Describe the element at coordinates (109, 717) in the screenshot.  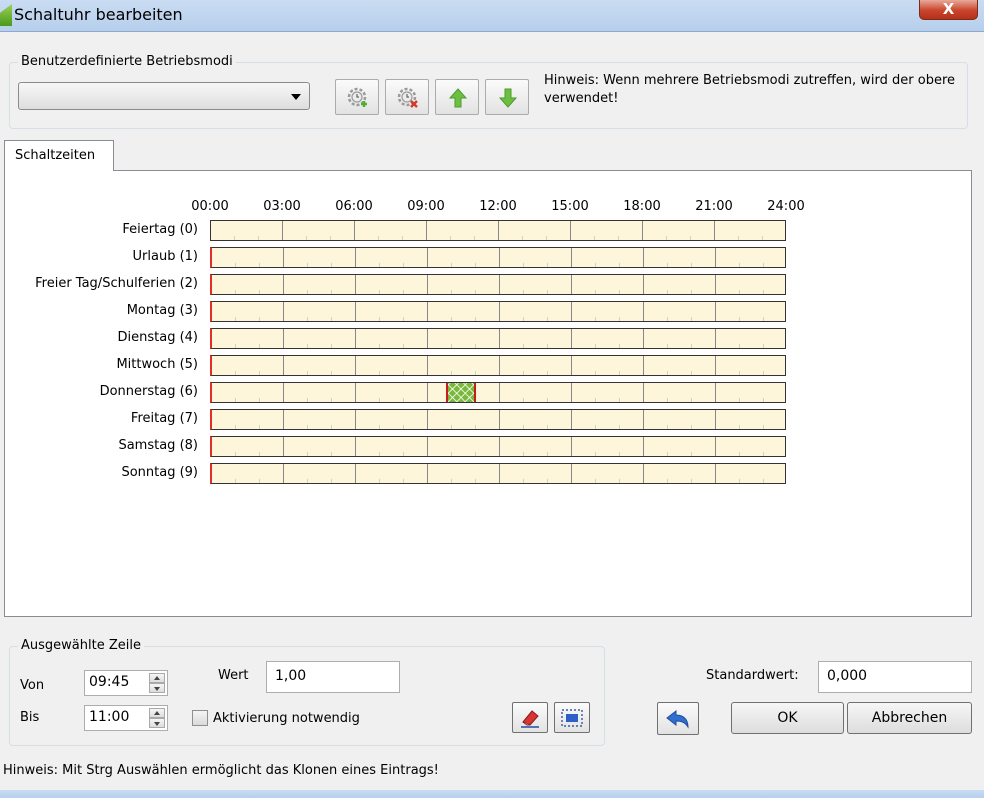
I see `bis-time-value: 11:00` at that location.